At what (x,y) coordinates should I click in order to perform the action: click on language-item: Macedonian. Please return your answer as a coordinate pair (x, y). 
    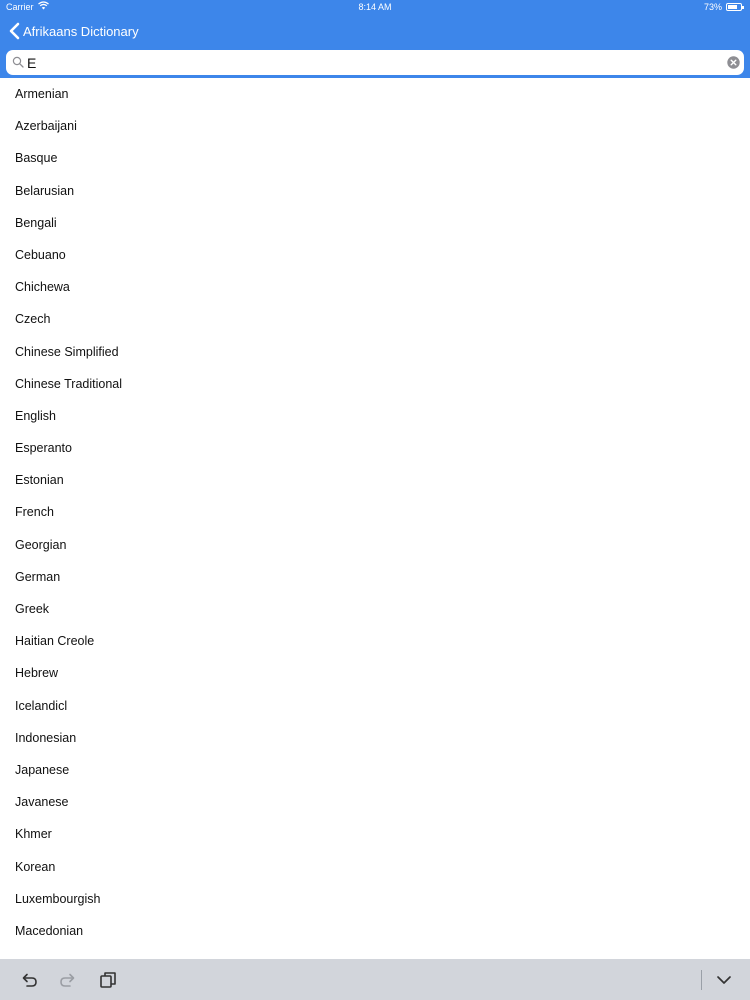
    Looking at the image, I should click on (375, 931).